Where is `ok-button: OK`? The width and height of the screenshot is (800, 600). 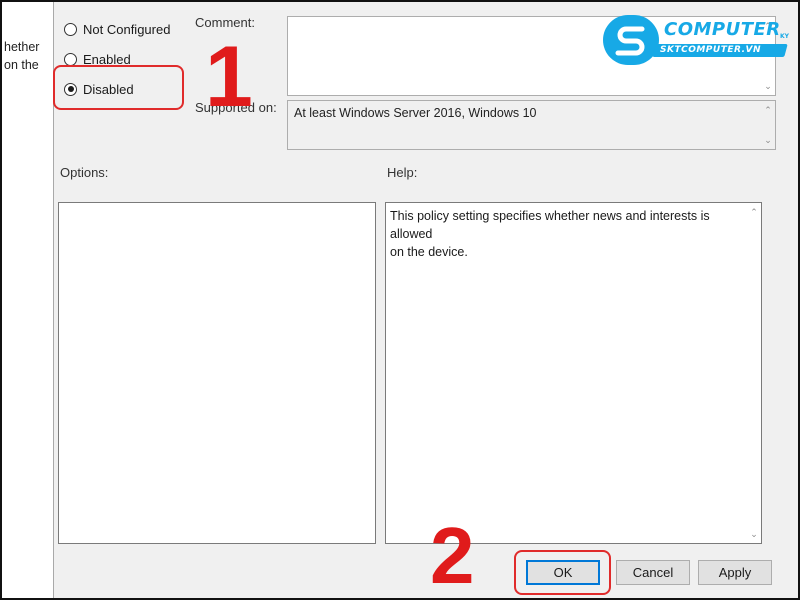 ok-button: OK is located at coordinates (563, 572).